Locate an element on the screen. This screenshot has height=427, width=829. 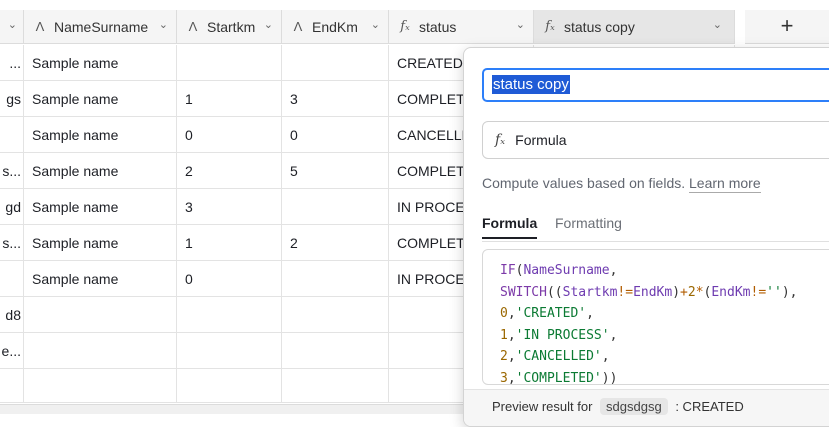
column-header-label: status copy is located at coordinates (599, 26).